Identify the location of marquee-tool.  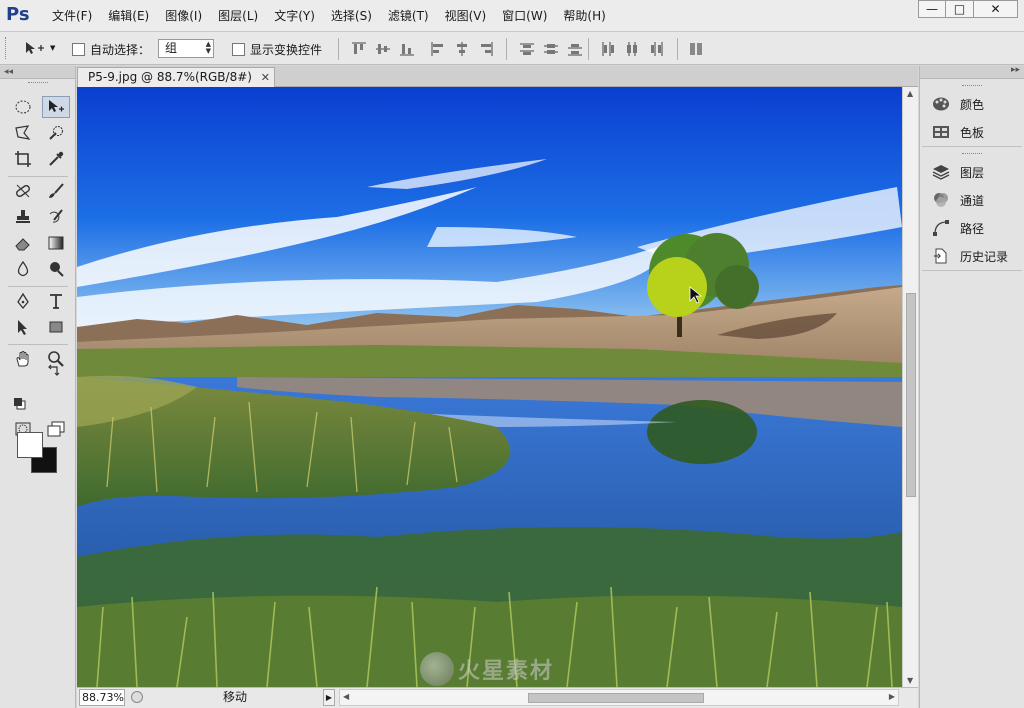
(23, 107).